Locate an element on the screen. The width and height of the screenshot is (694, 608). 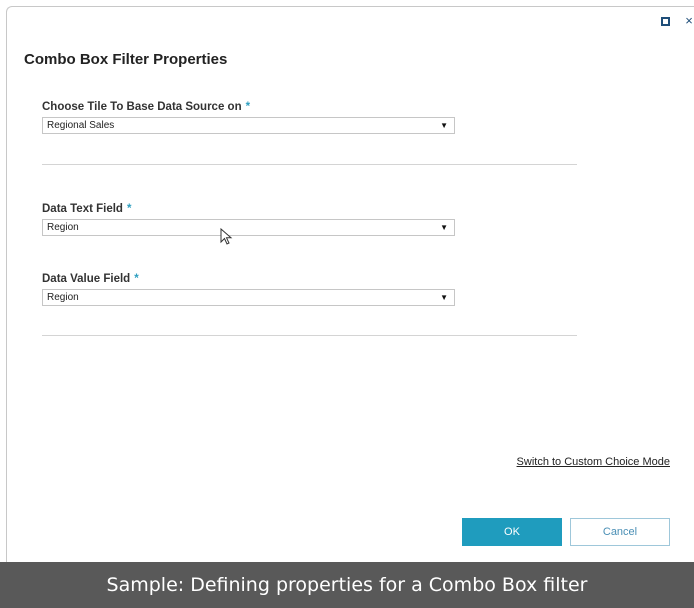
data-value-field-label-text: Data Value Field is located at coordinates (86, 279).